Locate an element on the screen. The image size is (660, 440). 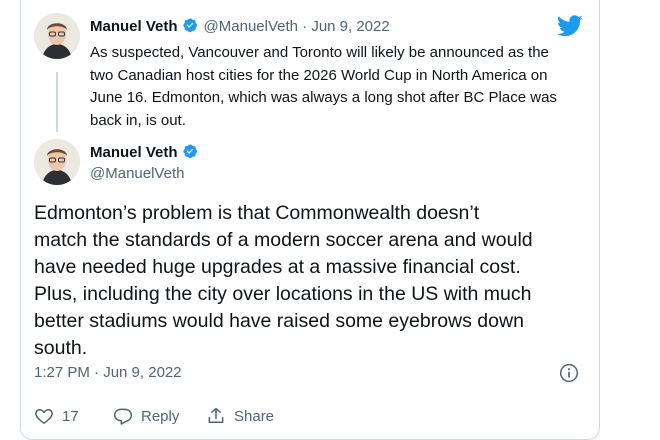
author-display-name: Manuel Veth is located at coordinates (134, 152).